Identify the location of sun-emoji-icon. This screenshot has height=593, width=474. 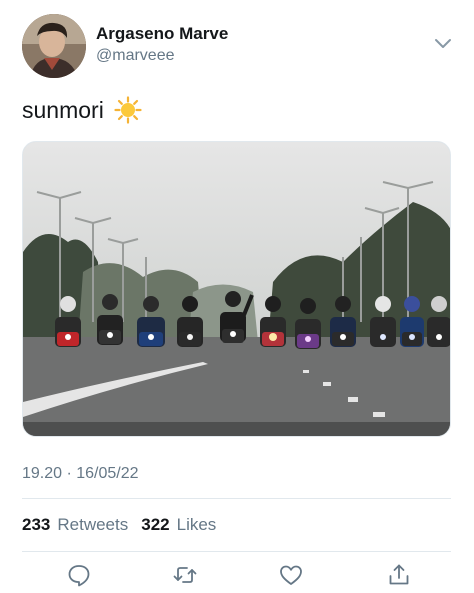
(128, 110).